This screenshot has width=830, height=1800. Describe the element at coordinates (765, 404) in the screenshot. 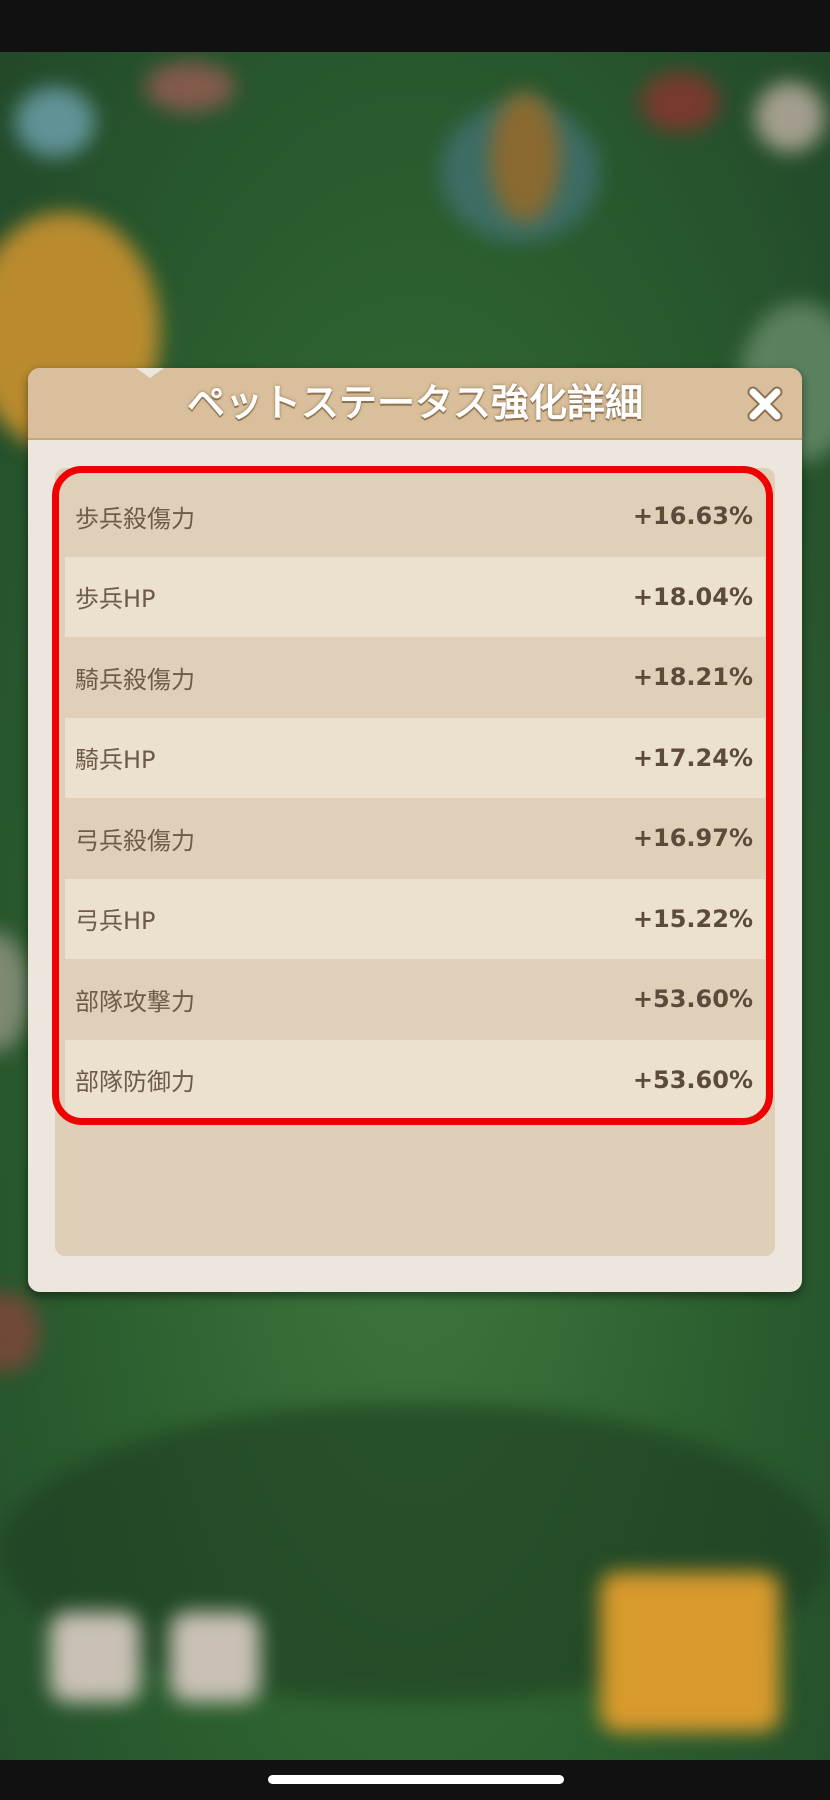

I see `close-icon` at that location.